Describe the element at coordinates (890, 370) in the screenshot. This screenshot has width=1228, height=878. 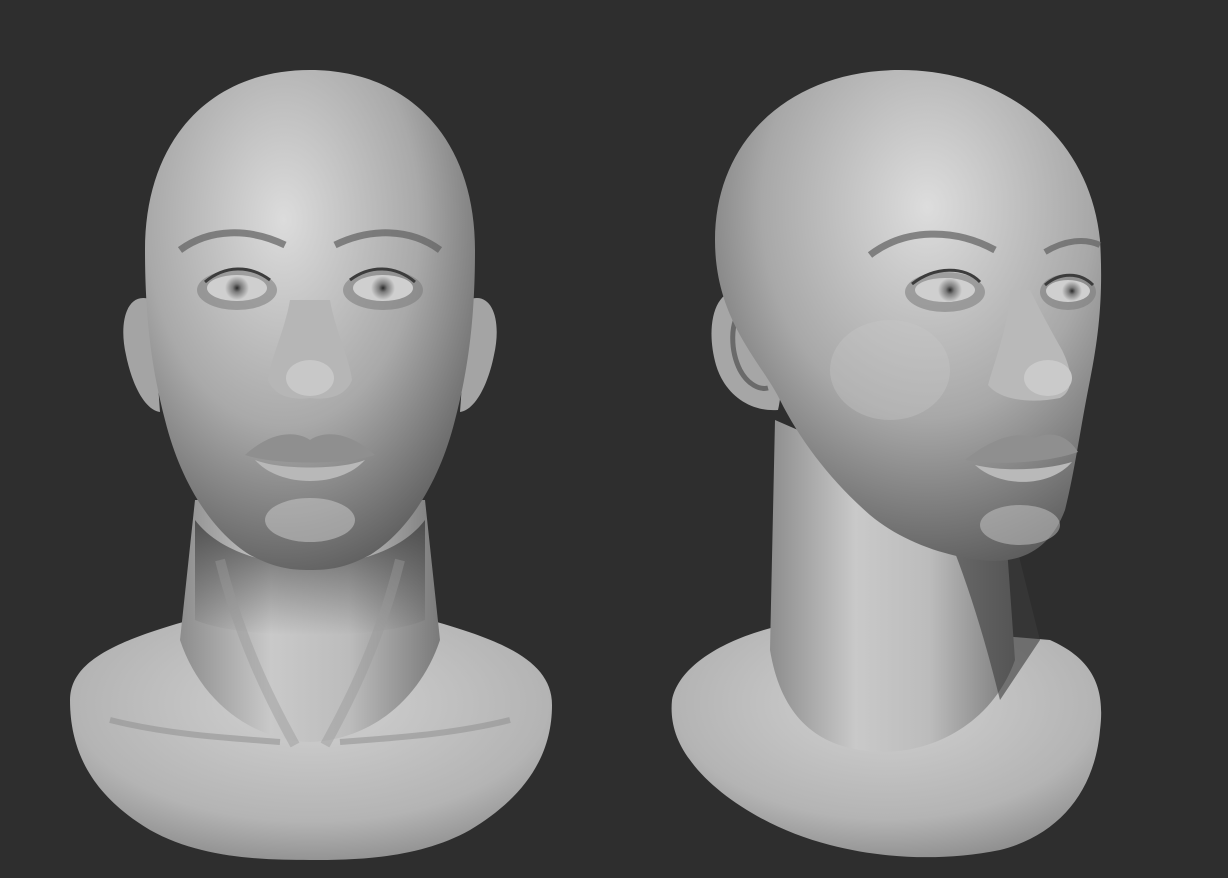
I see `tq-cheek-highlight` at that location.